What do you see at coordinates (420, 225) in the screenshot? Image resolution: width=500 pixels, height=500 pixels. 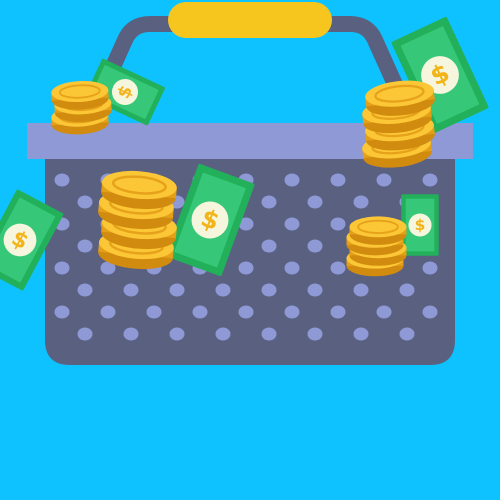 I see `dollar-bill-right-small` at bounding box center [420, 225].